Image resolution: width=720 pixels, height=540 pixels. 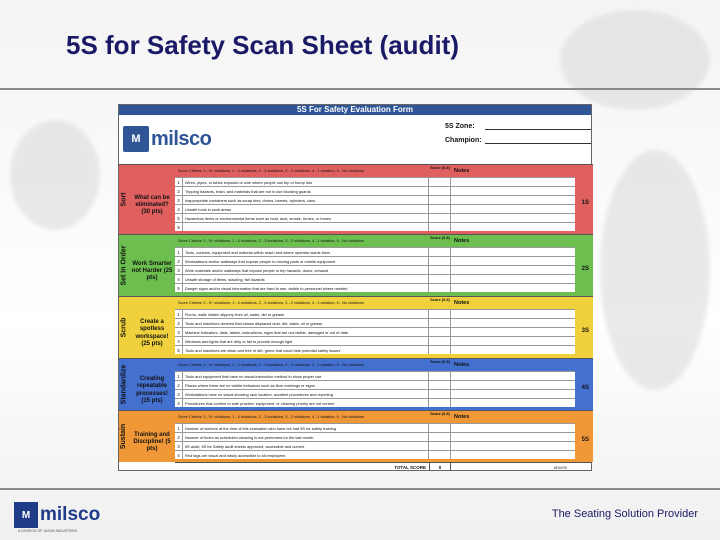 I want to click on section-goal: Create a spotless workspace! (25 pts), so click(x=152, y=333).